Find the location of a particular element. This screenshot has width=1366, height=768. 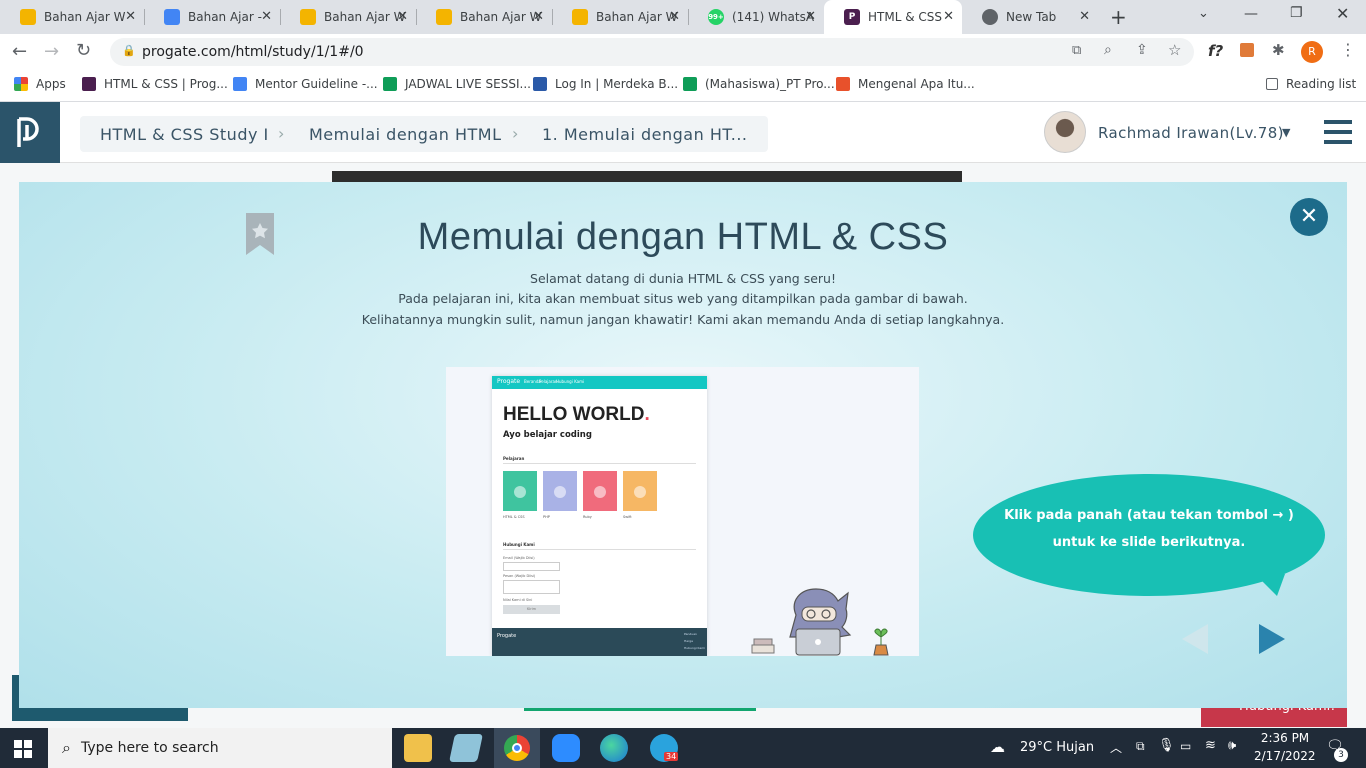

reading-list-button: Reading list is located at coordinates (1311, 84).